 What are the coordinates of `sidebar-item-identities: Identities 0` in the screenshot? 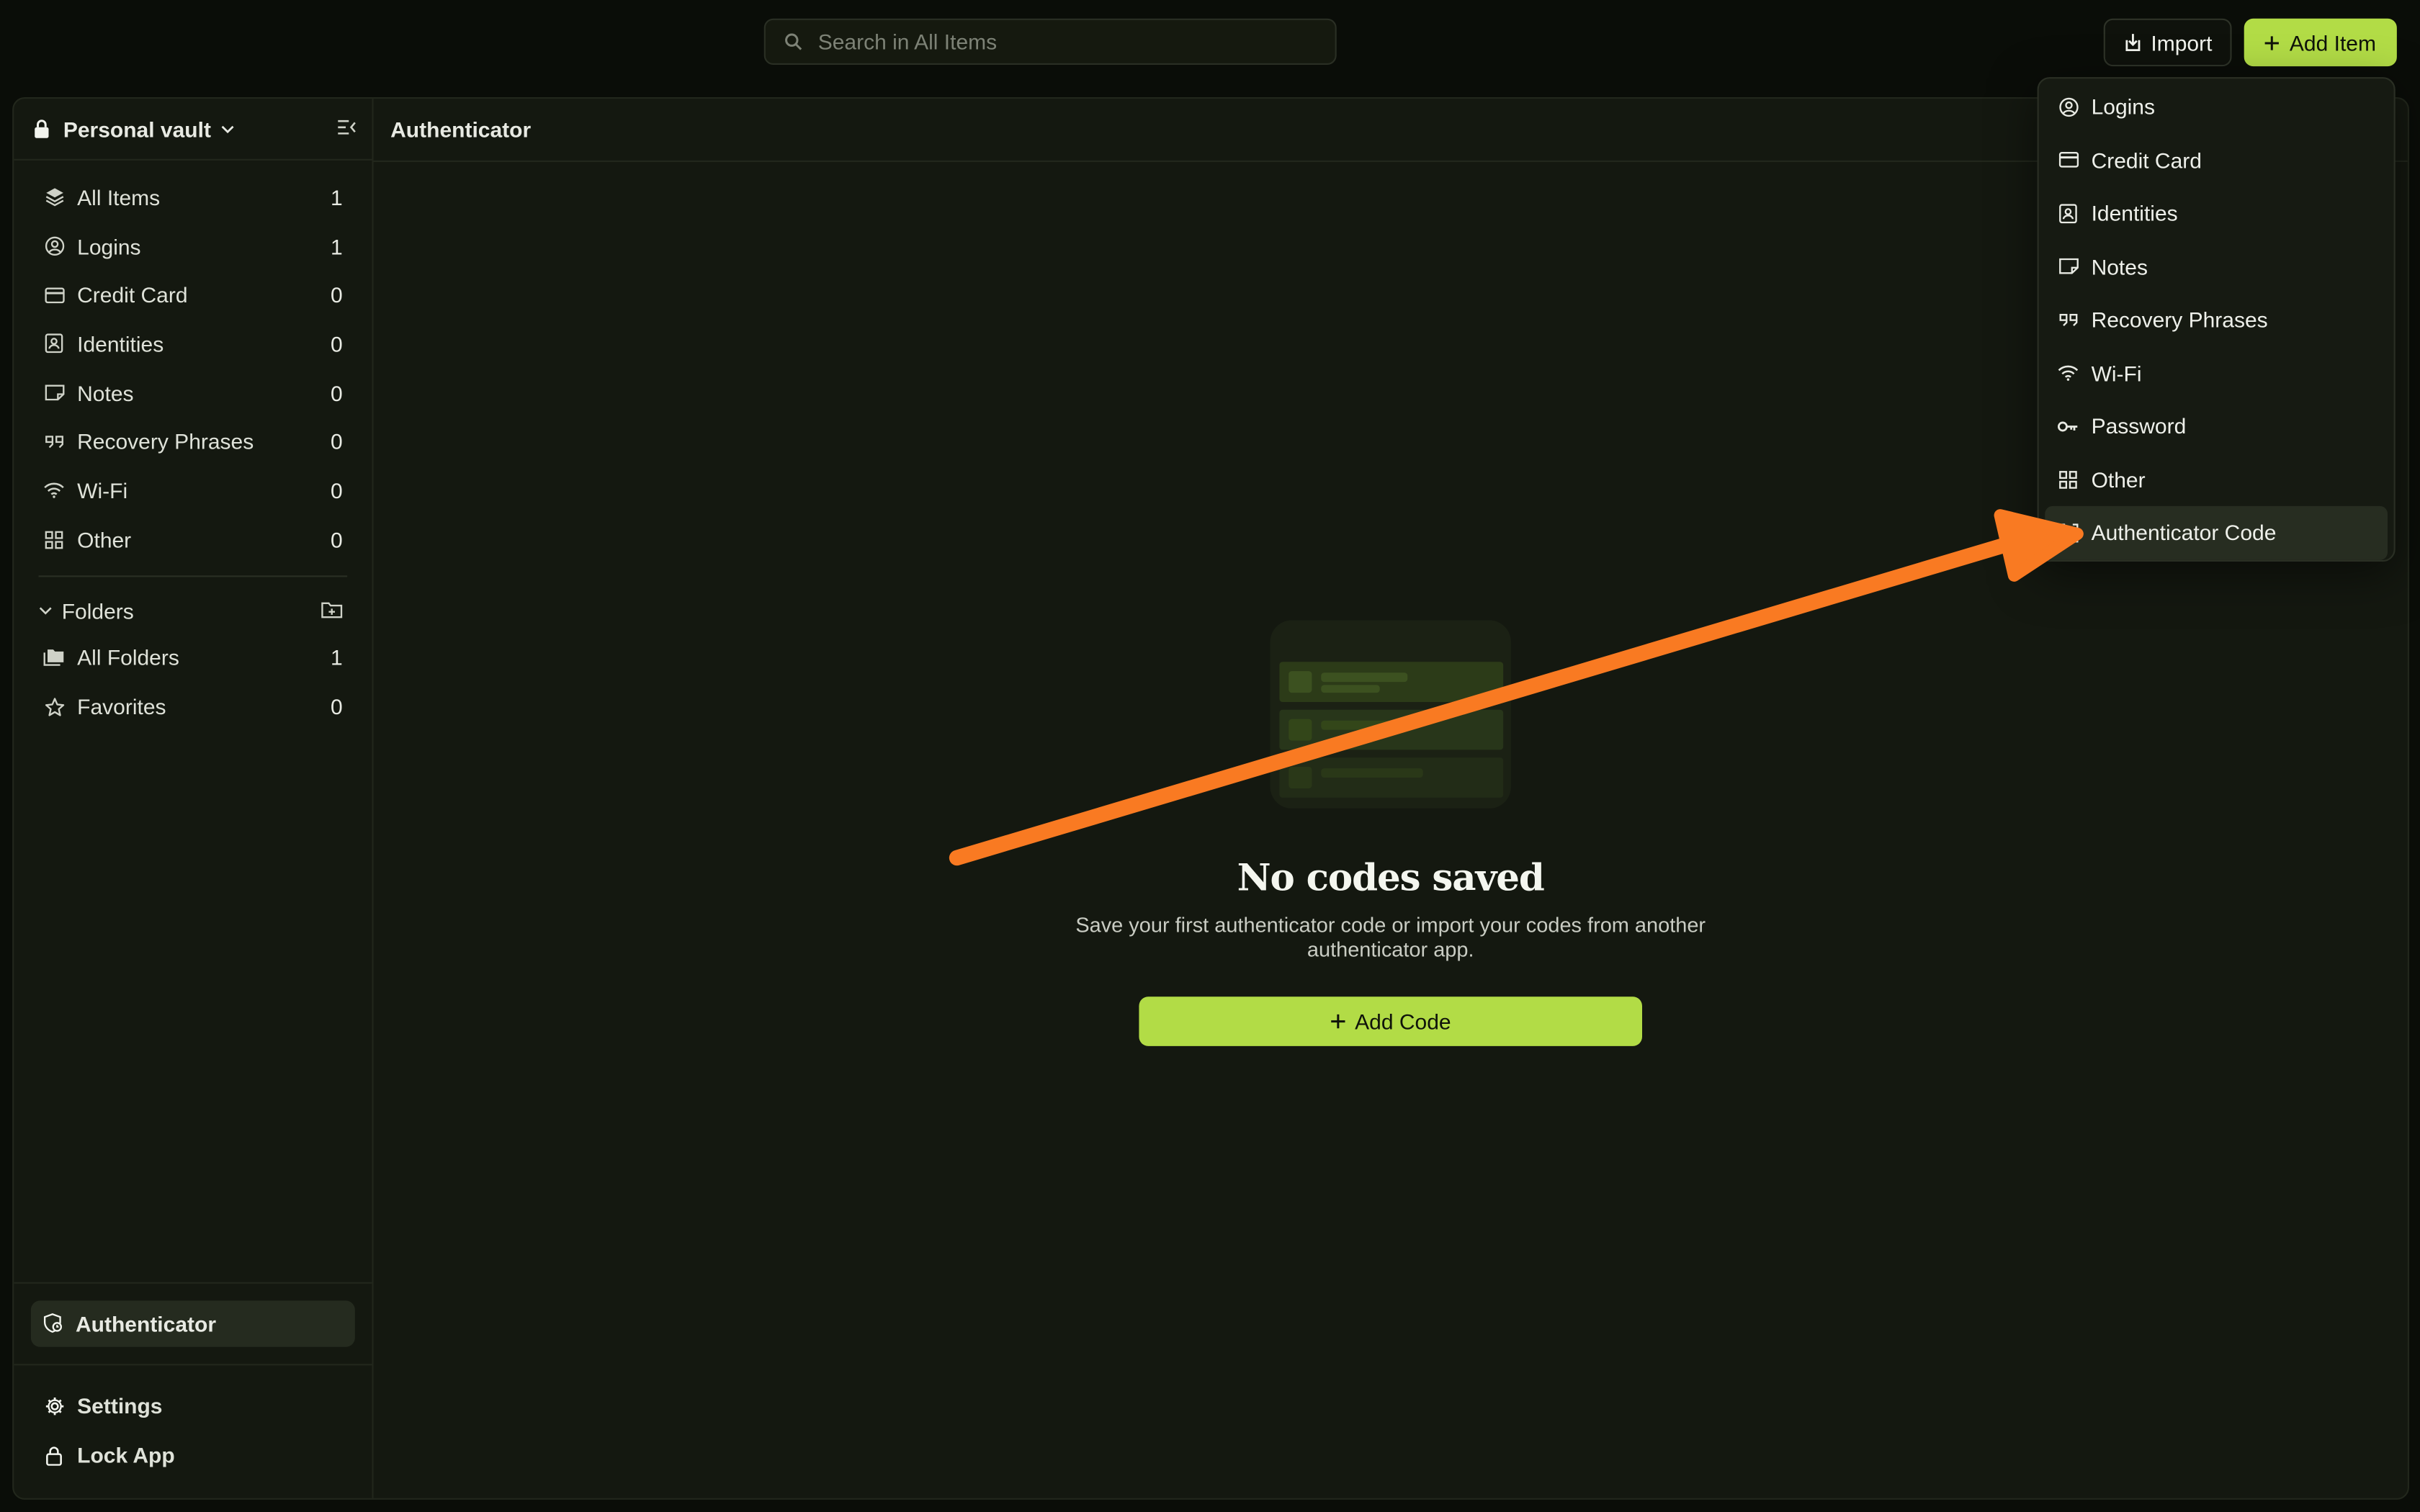 It's located at (193, 344).